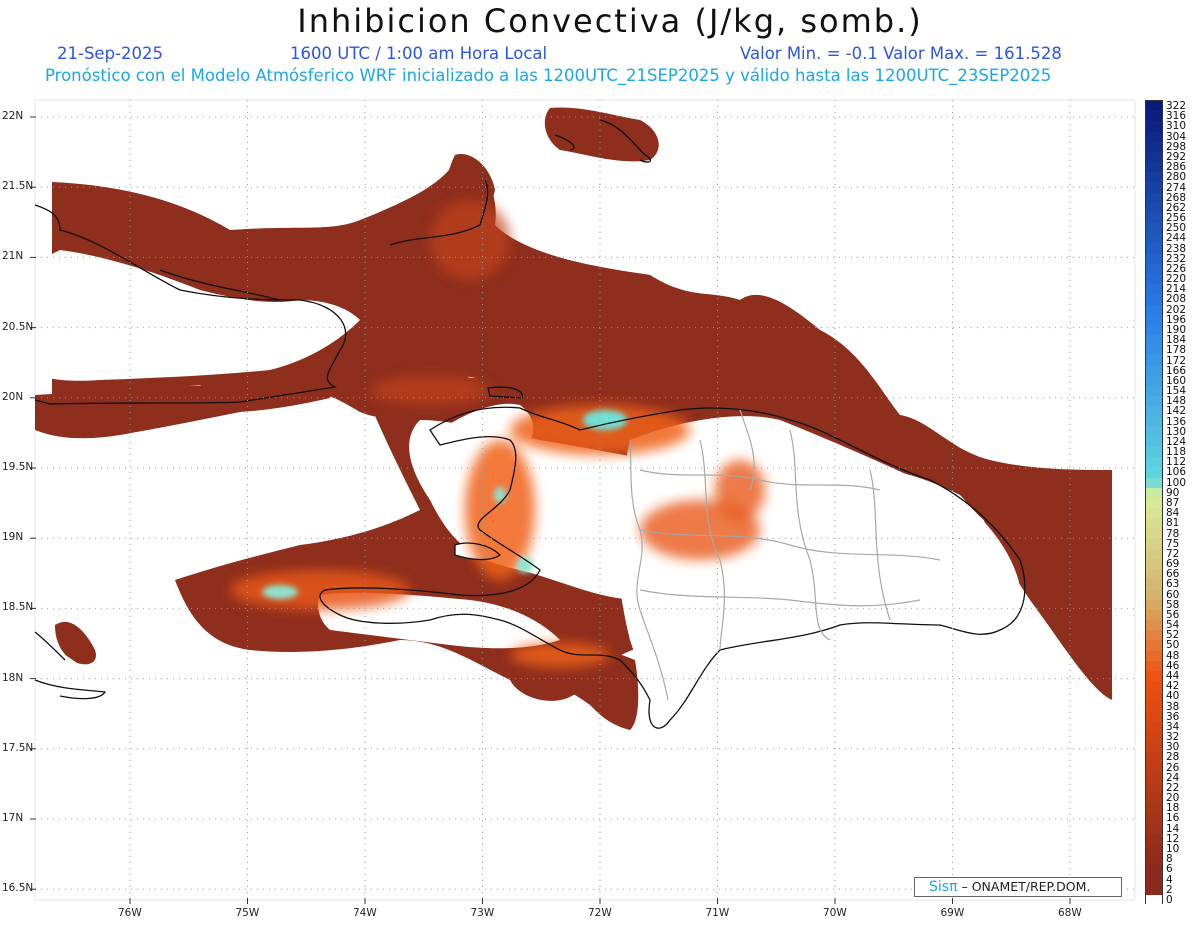  Describe the element at coordinates (1026, 886) in the screenshot. I see `credit-text: – ONAMET/REP.DOM.` at that location.